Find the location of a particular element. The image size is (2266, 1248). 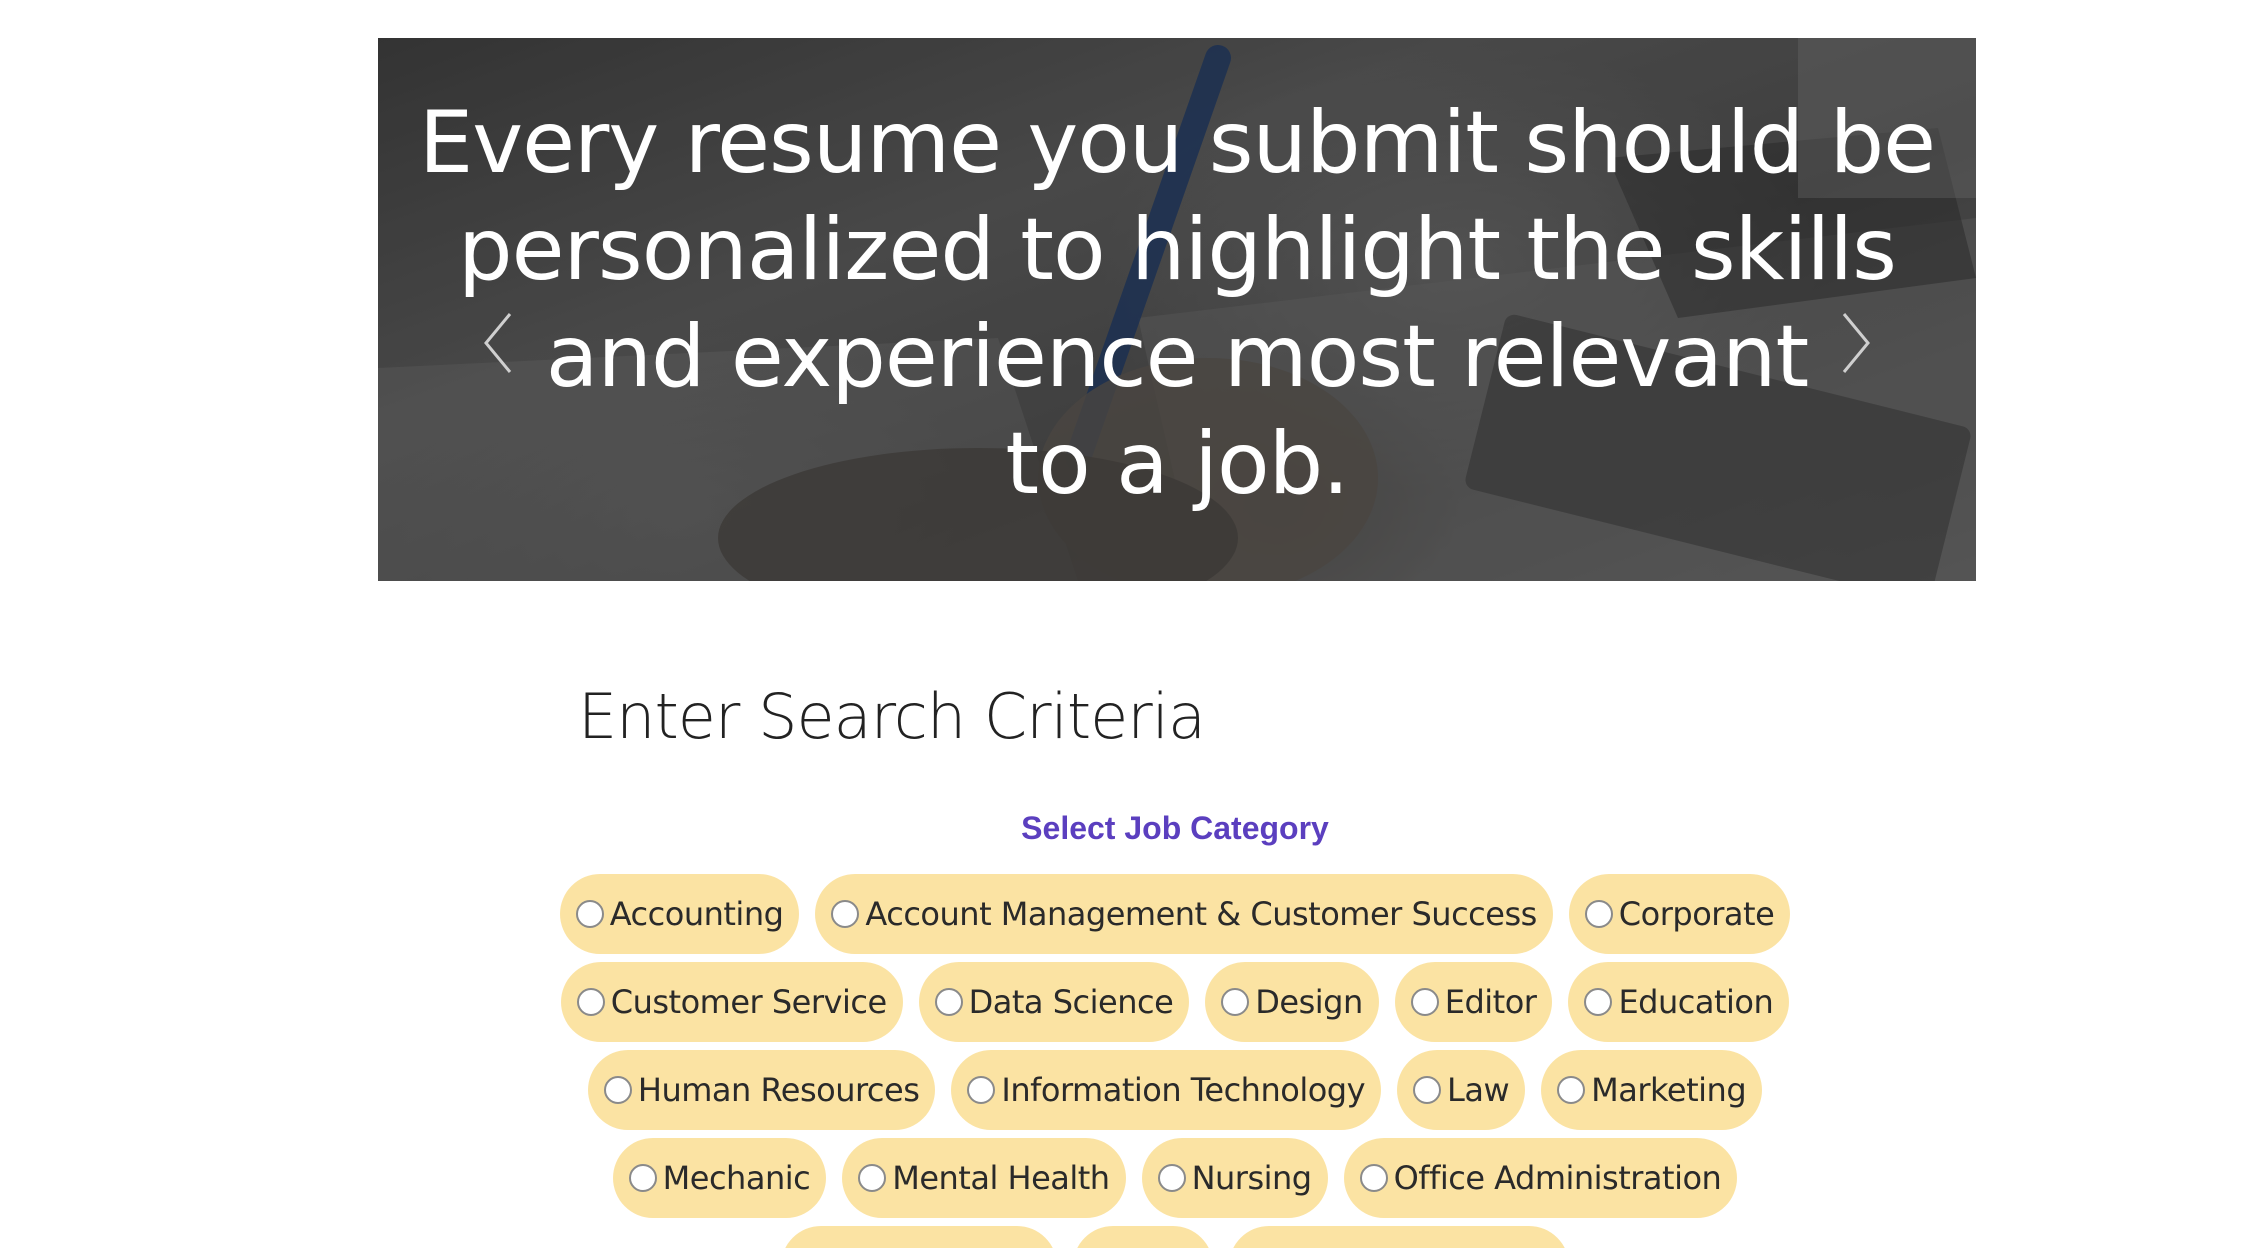

category-row-partial is located at coordinates (1133, 1237).